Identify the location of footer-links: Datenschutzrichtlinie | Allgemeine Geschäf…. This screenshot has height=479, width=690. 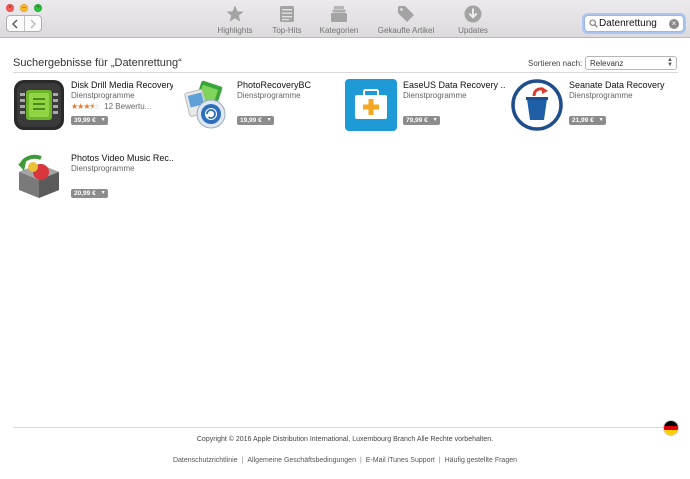
(345, 460).